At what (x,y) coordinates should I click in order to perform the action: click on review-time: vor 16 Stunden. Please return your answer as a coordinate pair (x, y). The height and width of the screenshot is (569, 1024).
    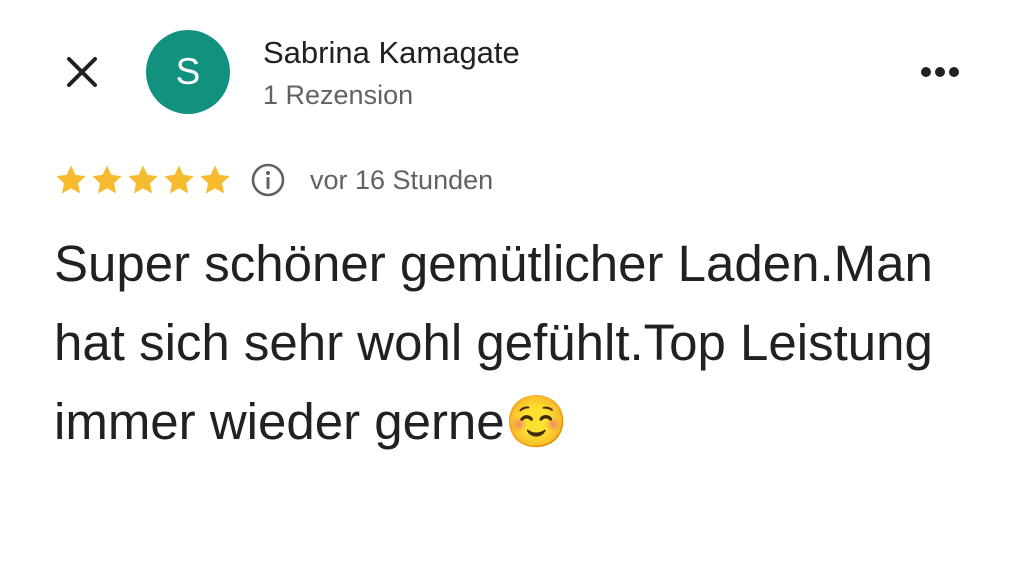
    Looking at the image, I should click on (402, 179).